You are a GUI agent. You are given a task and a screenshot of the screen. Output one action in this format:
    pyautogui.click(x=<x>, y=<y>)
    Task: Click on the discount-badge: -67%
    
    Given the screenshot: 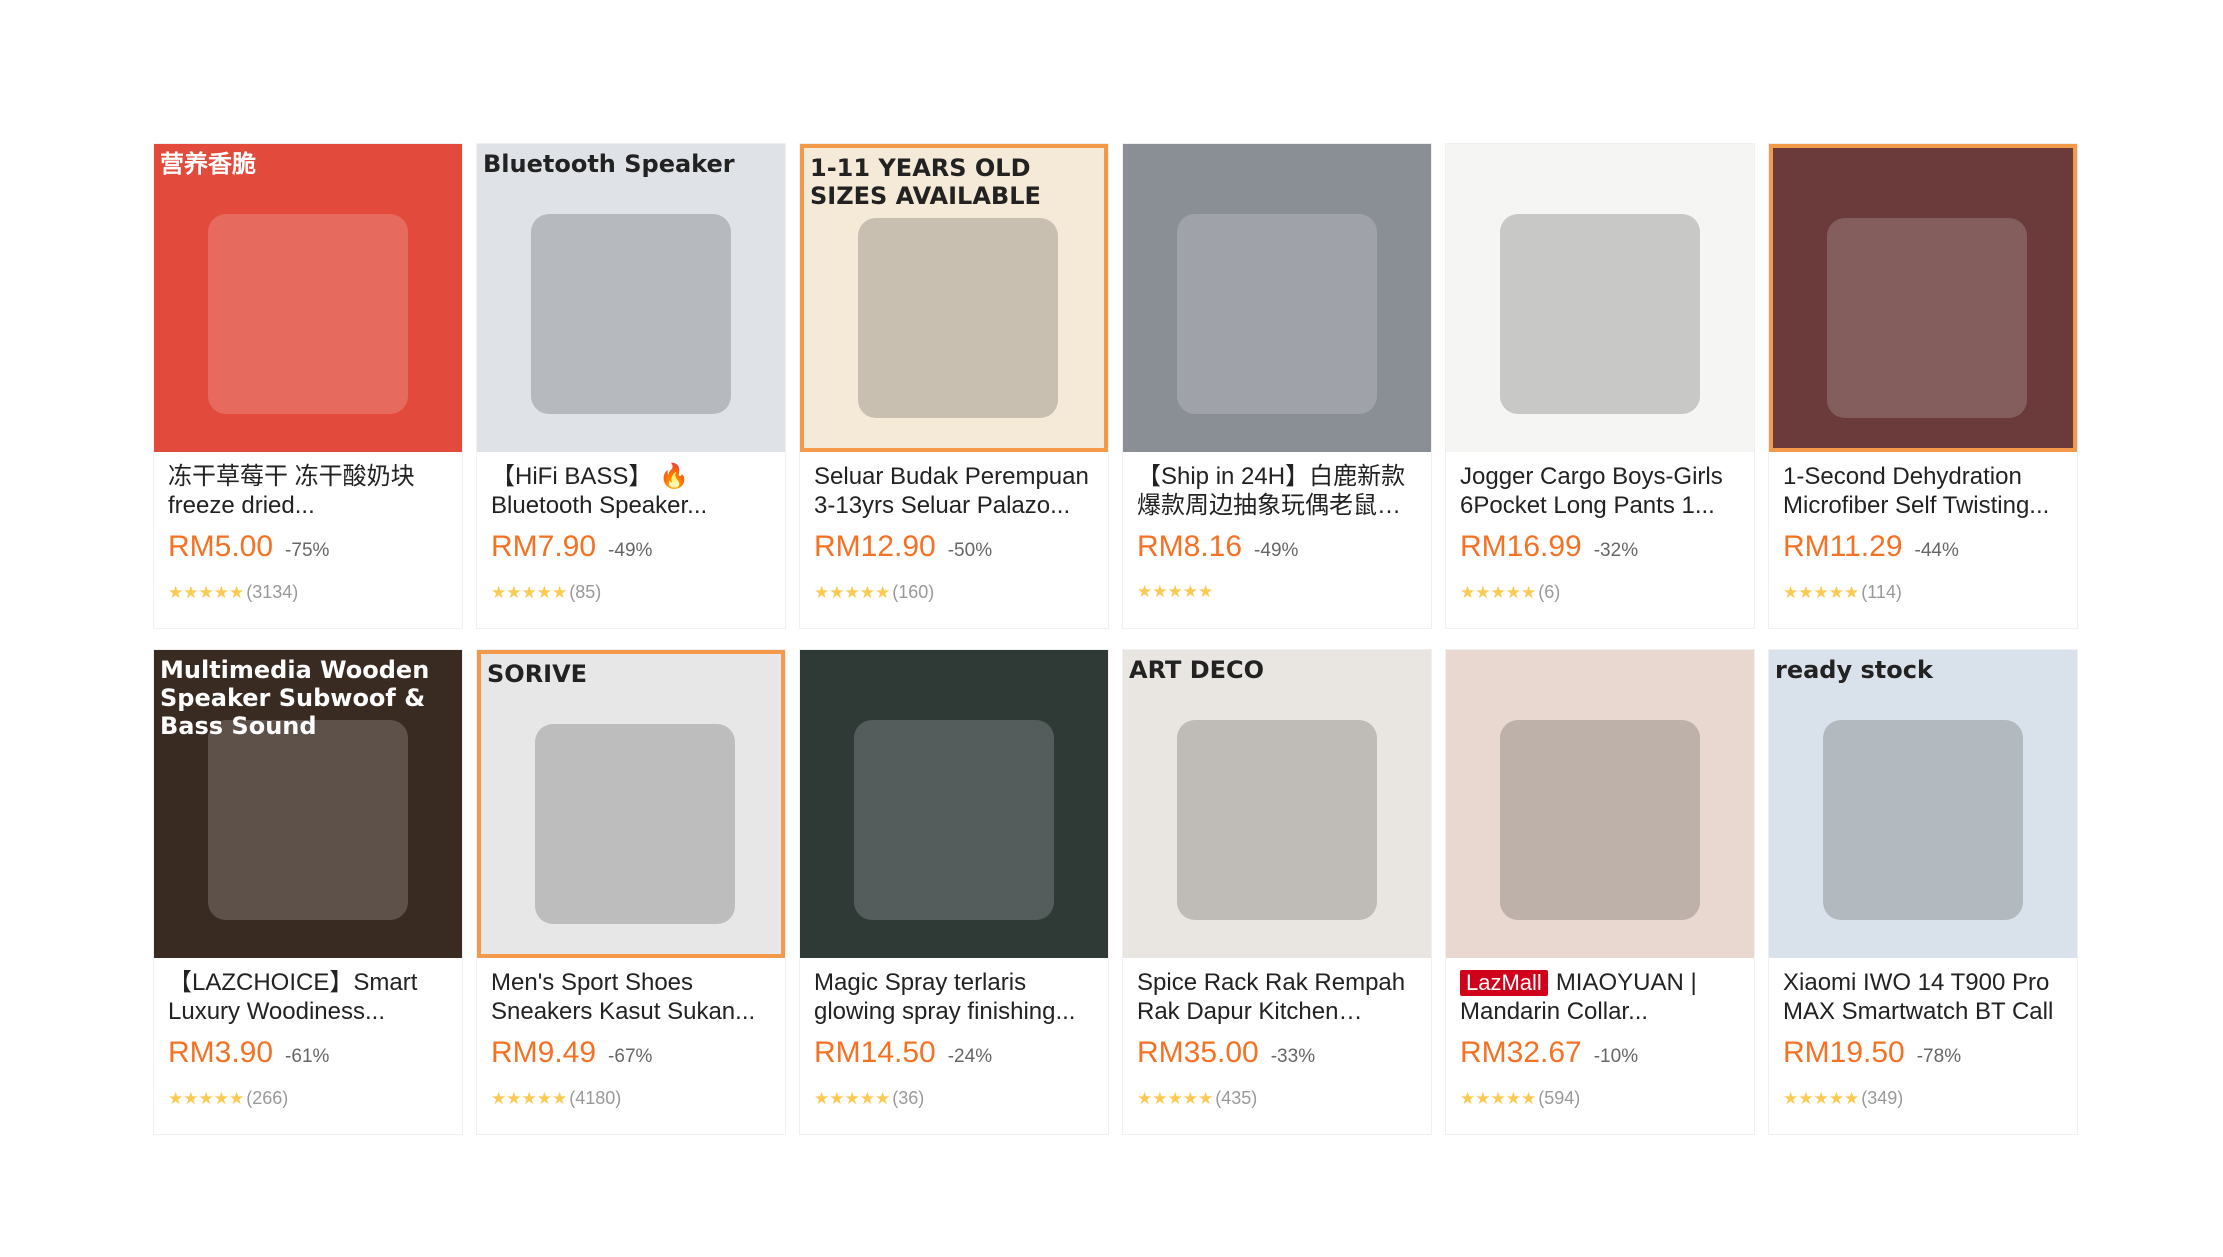 What is the action you would take?
    pyautogui.click(x=630, y=1056)
    